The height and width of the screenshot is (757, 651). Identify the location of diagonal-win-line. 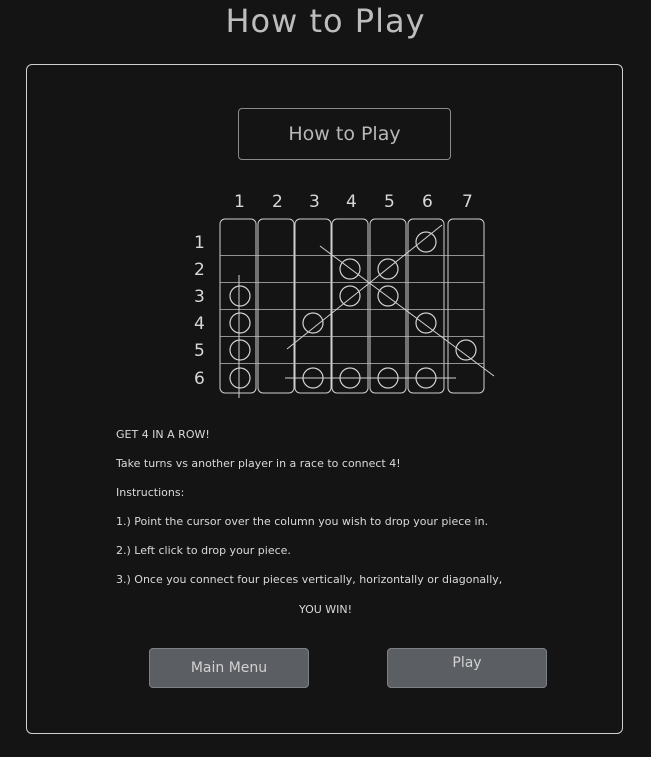
(407, 311).